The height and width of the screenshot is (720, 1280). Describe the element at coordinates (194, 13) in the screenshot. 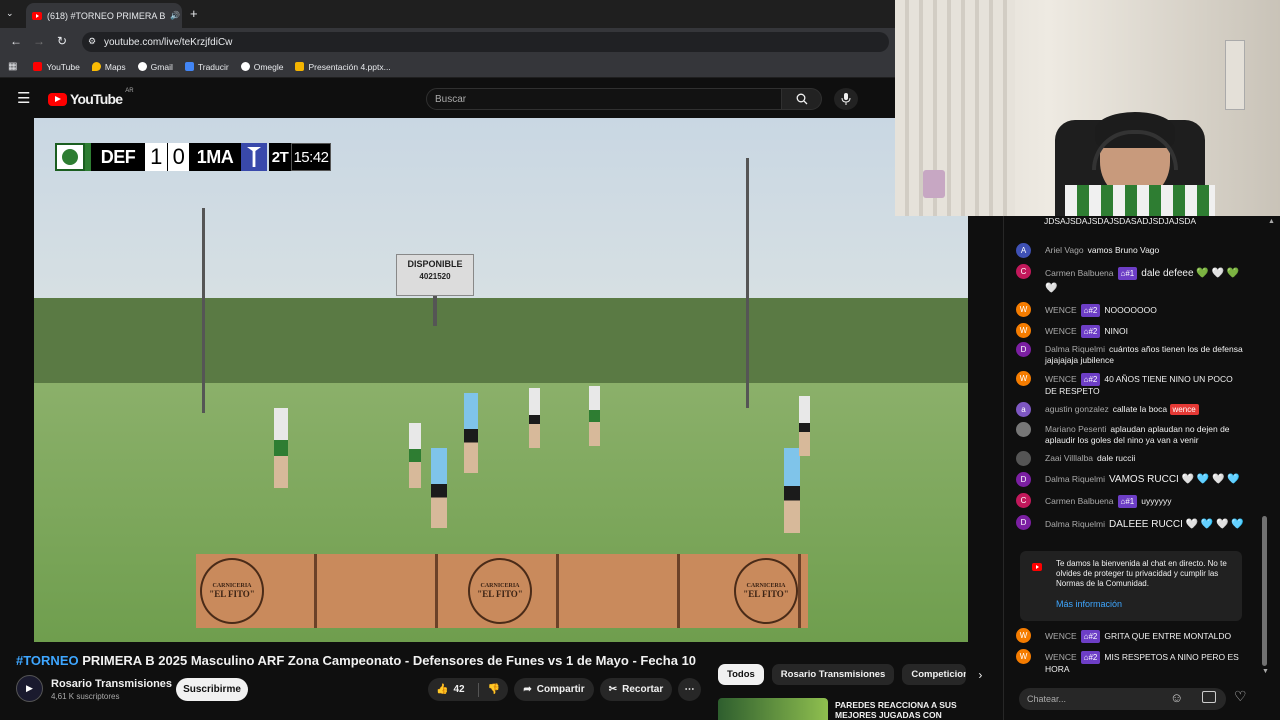

I see `new-tab-icon: +` at that location.